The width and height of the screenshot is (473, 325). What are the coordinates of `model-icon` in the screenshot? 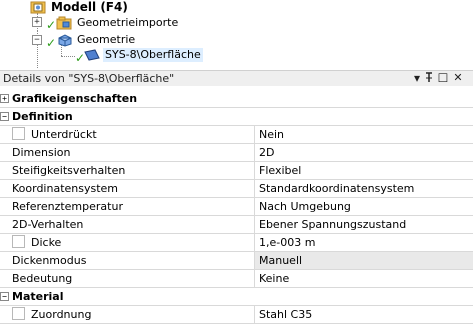 It's located at (38, 7).